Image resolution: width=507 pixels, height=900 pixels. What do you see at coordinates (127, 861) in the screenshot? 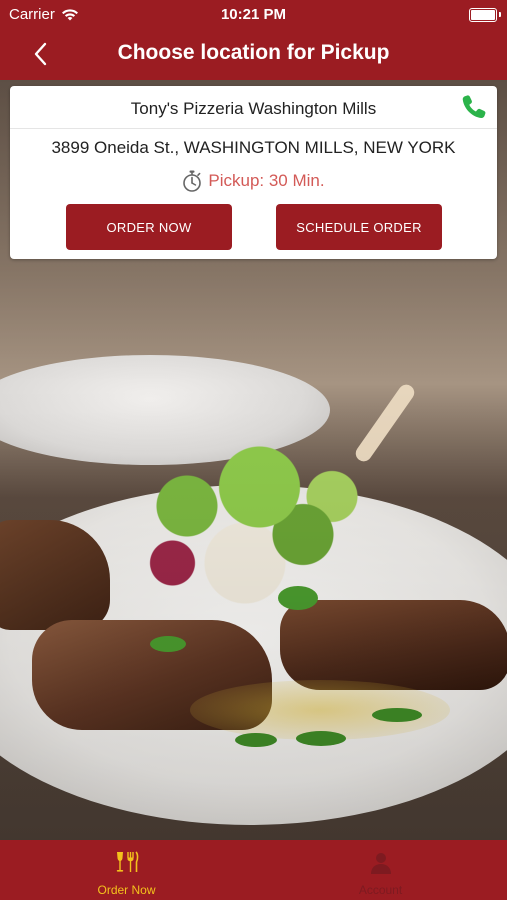
I see `dining-icon` at bounding box center [127, 861].